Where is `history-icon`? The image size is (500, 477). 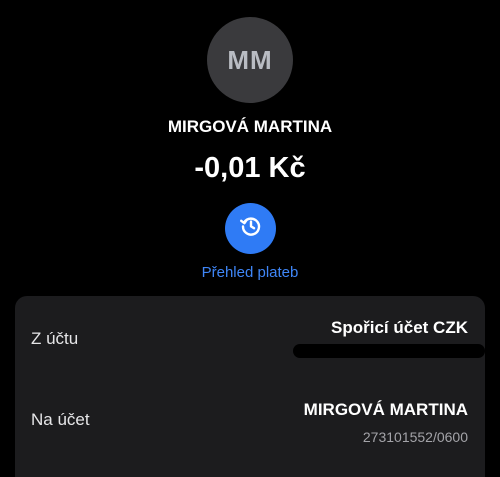
history-icon is located at coordinates (251, 228).